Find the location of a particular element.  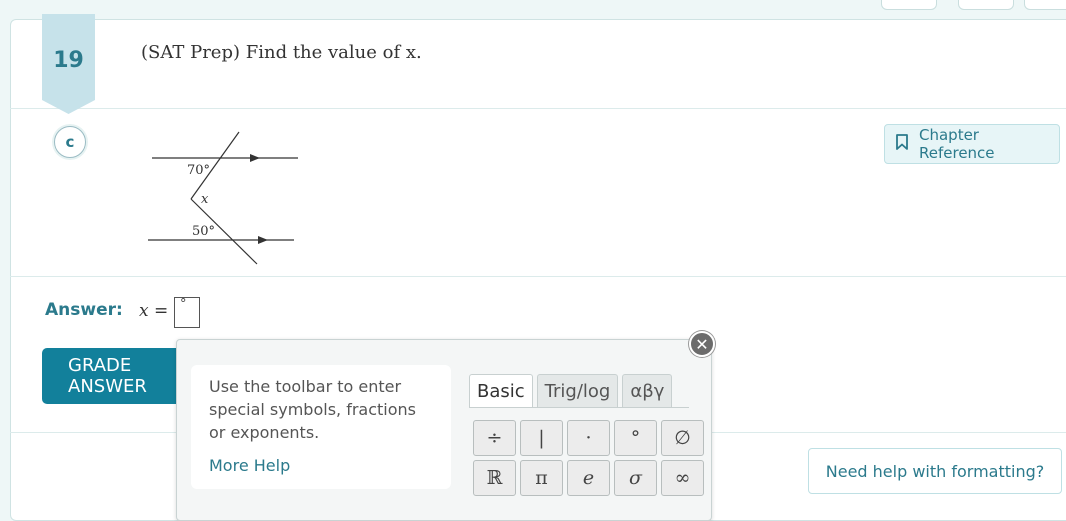

close-popup-button: ✕ is located at coordinates (702, 344).